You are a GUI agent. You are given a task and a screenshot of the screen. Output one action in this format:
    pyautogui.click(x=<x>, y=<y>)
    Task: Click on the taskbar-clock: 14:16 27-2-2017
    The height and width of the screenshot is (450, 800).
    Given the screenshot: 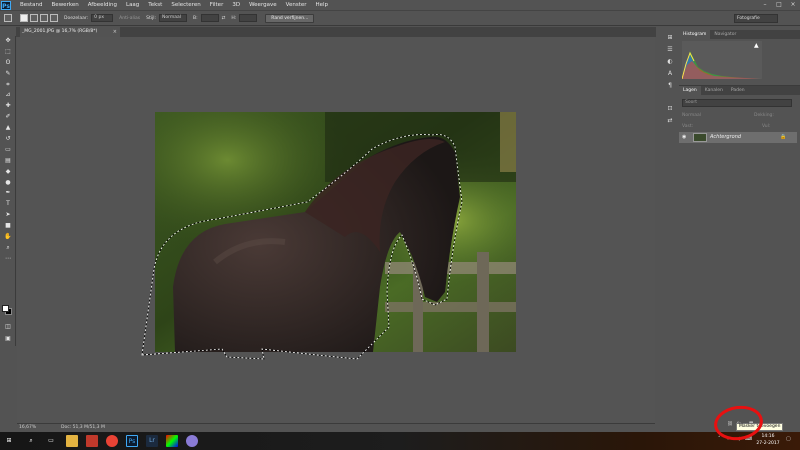 What is the action you would take?
    pyautogui.click(x=768, y=440)
    